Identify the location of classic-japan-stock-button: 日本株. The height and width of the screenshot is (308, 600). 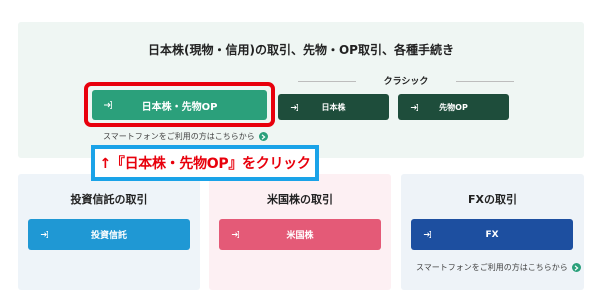
(333, 107).